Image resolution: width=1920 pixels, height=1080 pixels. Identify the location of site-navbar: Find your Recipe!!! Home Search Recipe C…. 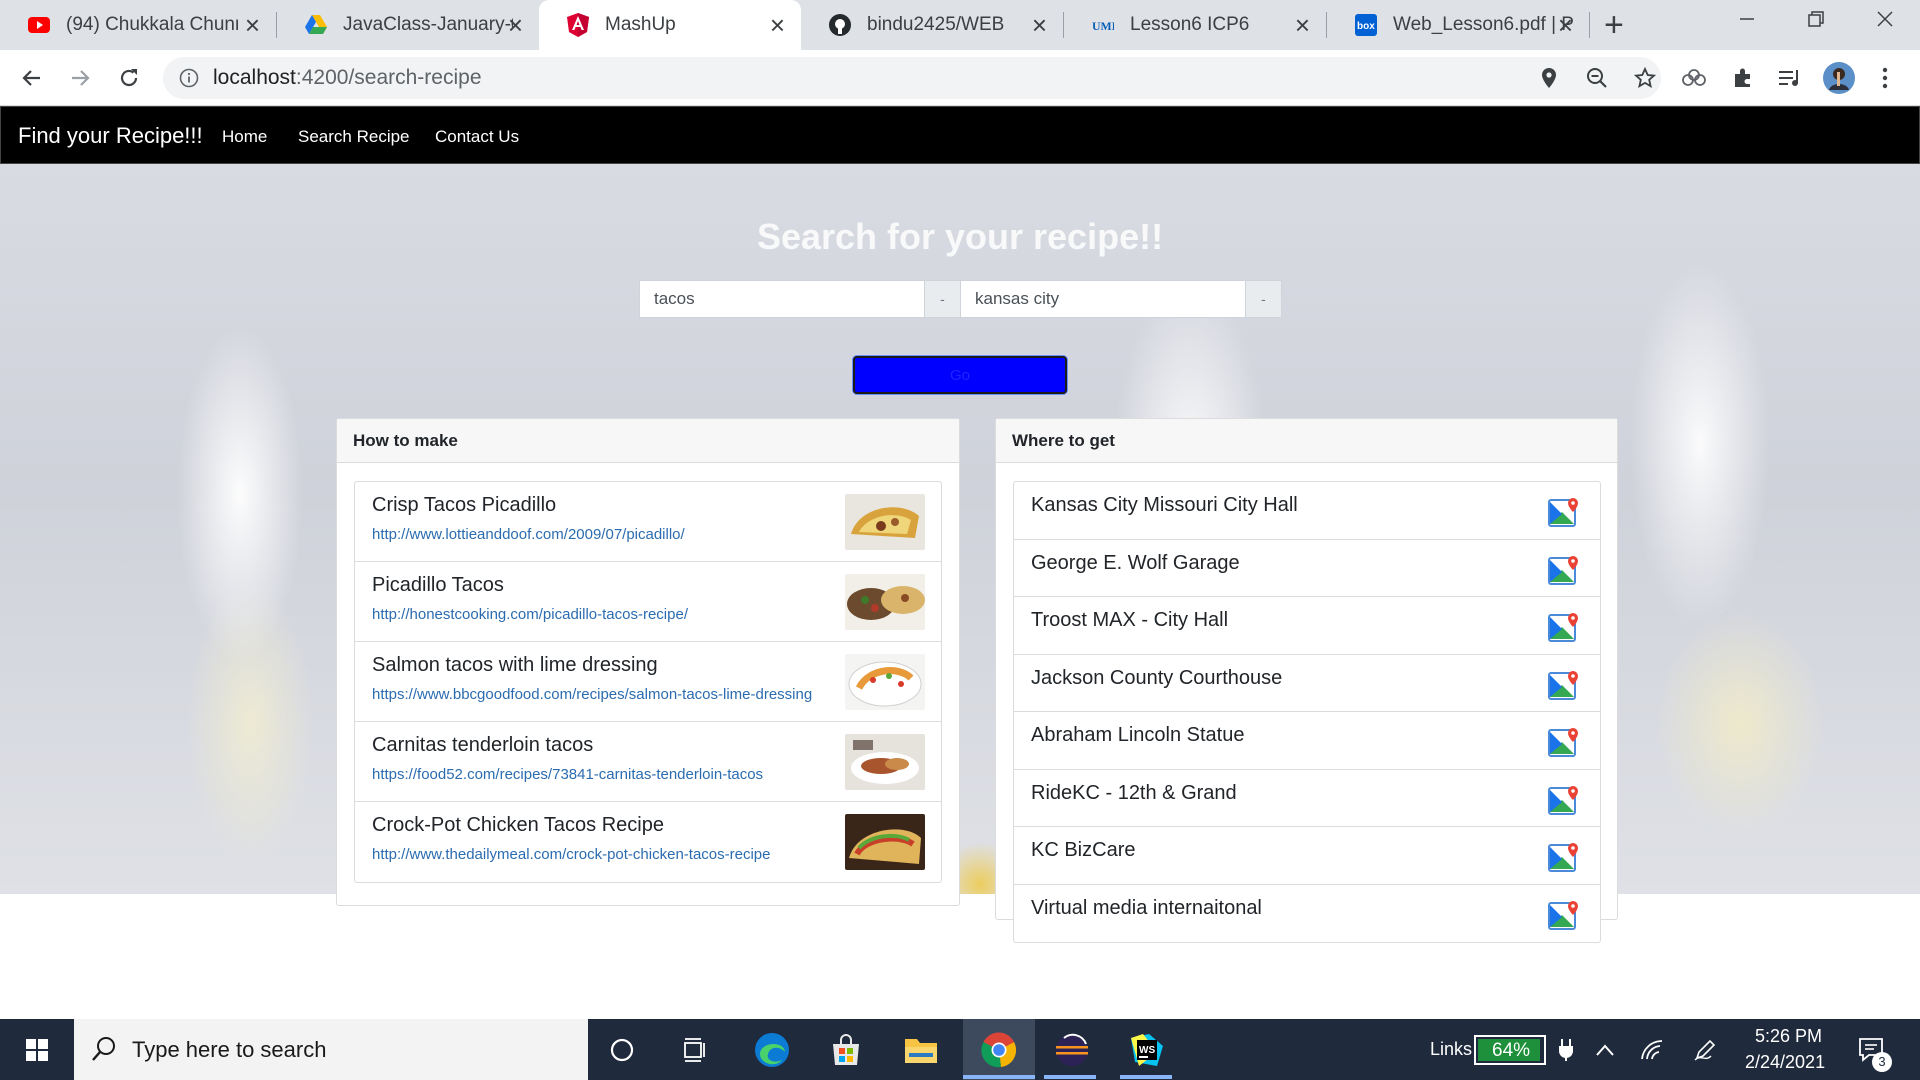
(960, 135).